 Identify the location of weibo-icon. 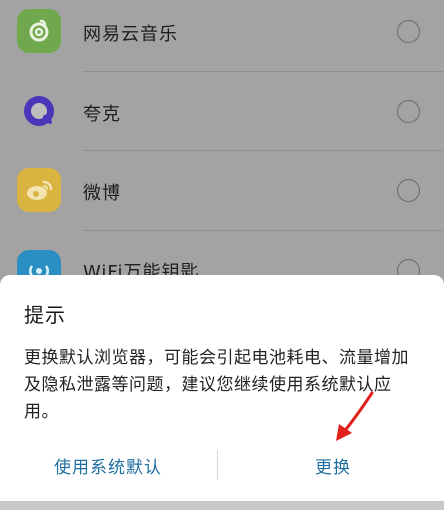
(39, 190).